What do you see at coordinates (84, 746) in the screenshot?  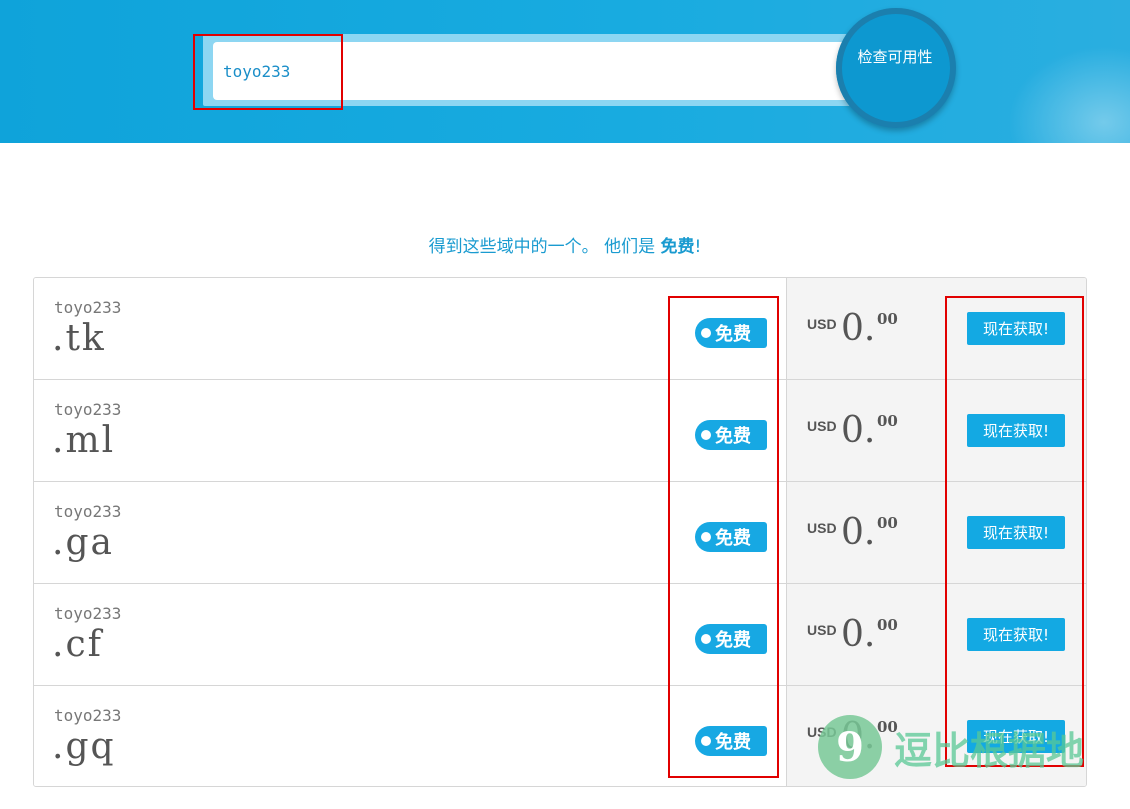 I see `domain-tld: .gq` at bounding box center [84, 746].